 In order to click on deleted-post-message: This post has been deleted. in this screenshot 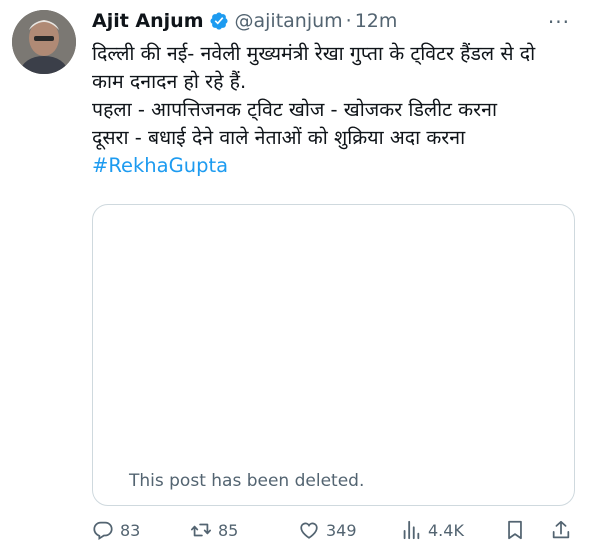, I will do `click(247, 481)`.